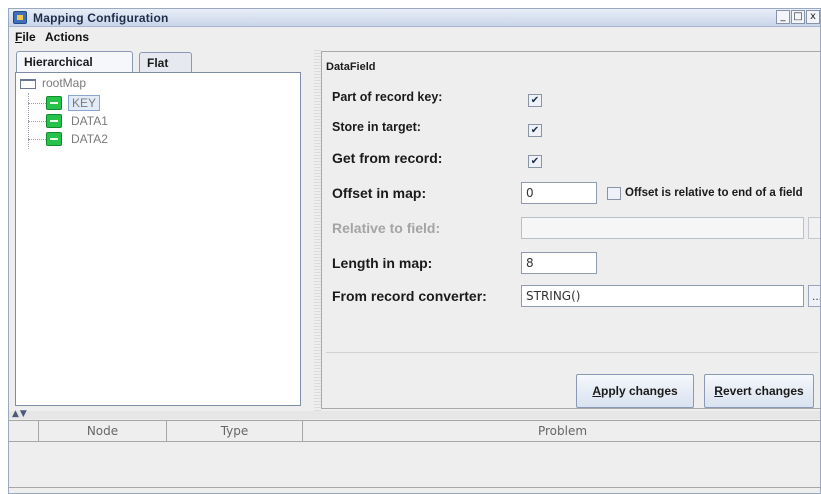 Image resolution: width=821 pixels, height=494 pixels. What do you see at coordinates (235, 431) in the screenshot?
I see `column-header-type: Type` at bounding box center [235, 431].